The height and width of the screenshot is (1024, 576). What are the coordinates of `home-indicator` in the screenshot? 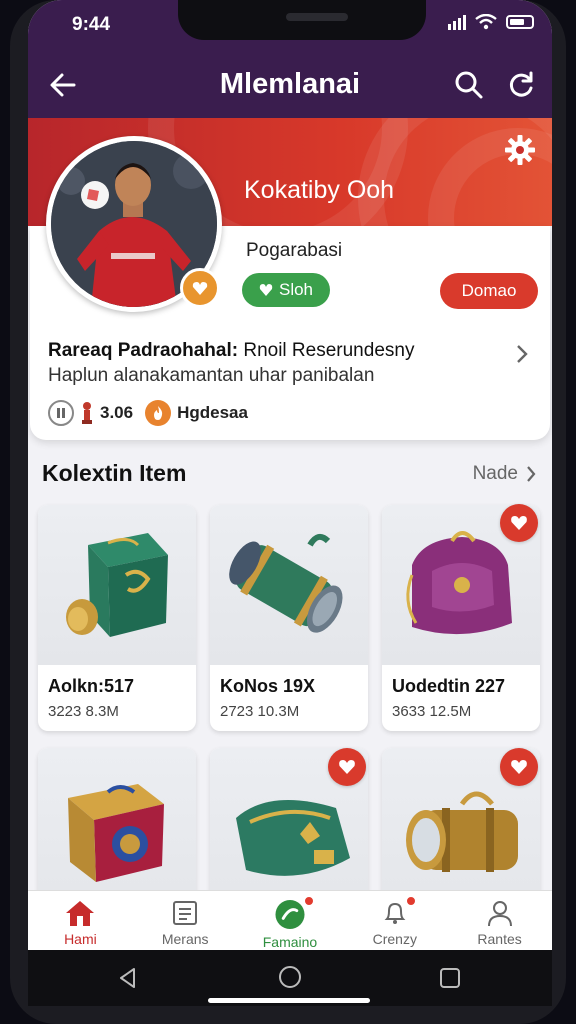 It's located at (289, 1000).